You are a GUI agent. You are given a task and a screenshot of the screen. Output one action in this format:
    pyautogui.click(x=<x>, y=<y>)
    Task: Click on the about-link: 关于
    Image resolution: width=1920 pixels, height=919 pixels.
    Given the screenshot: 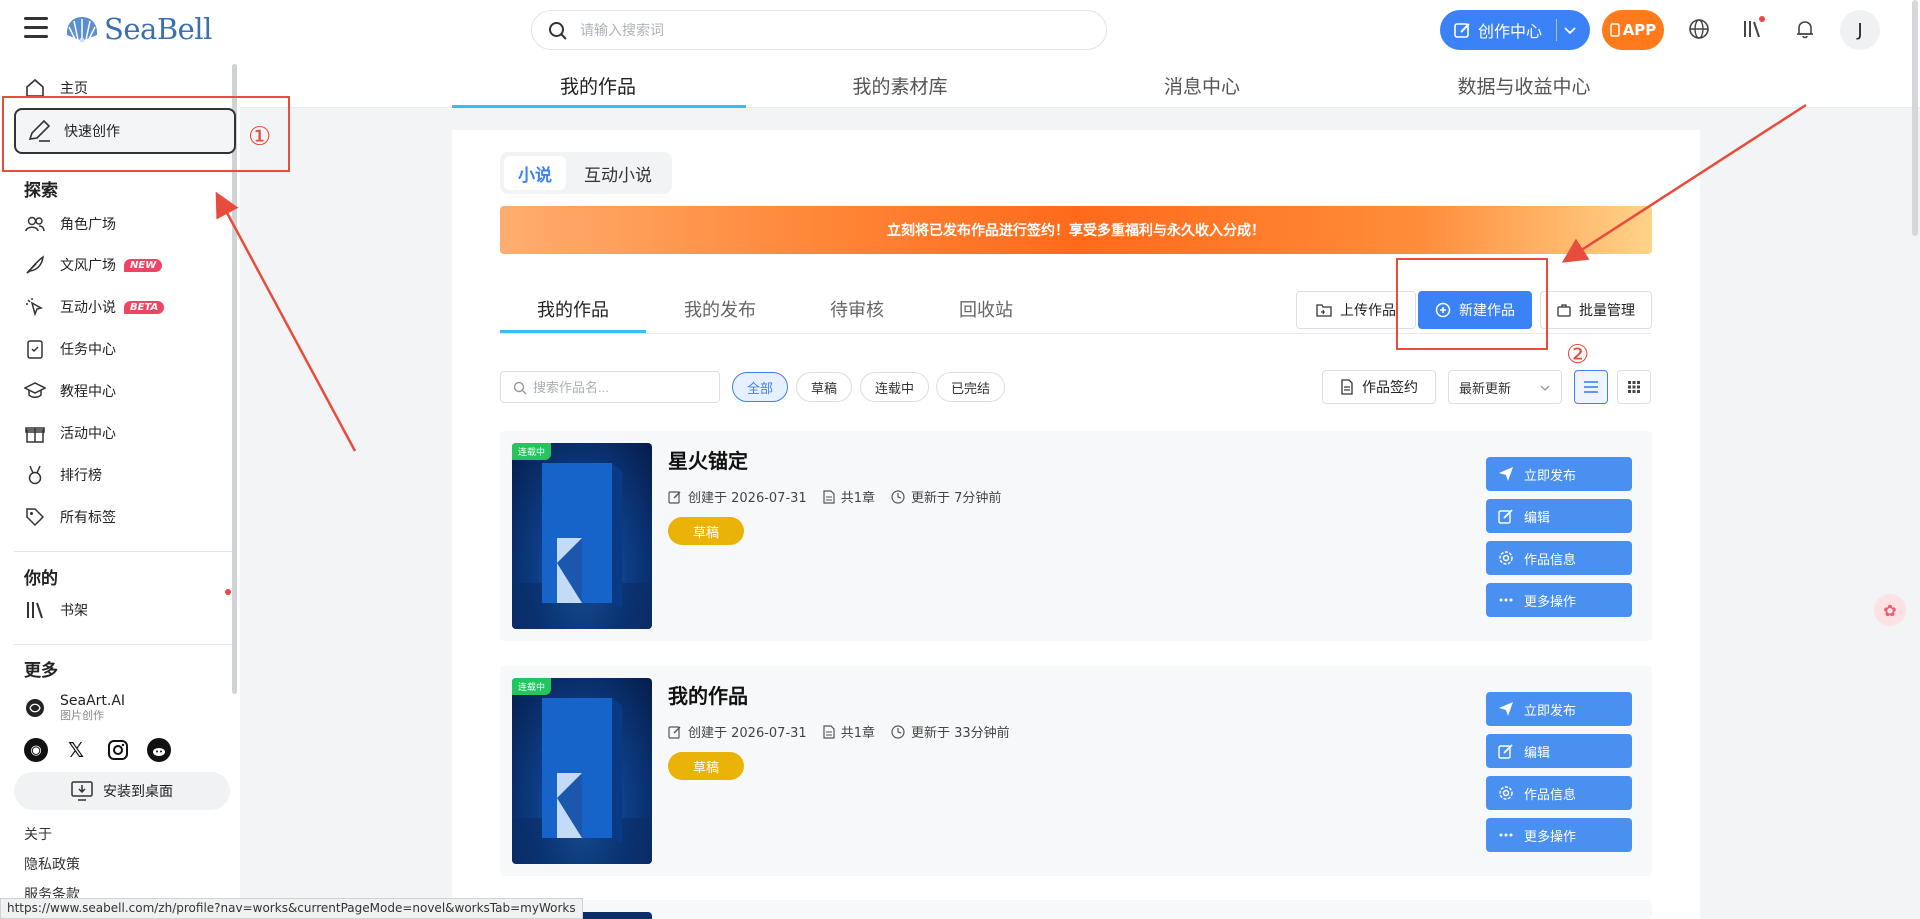 What is the action you would take?
    pyautogui.click(x=38, y=834)
    